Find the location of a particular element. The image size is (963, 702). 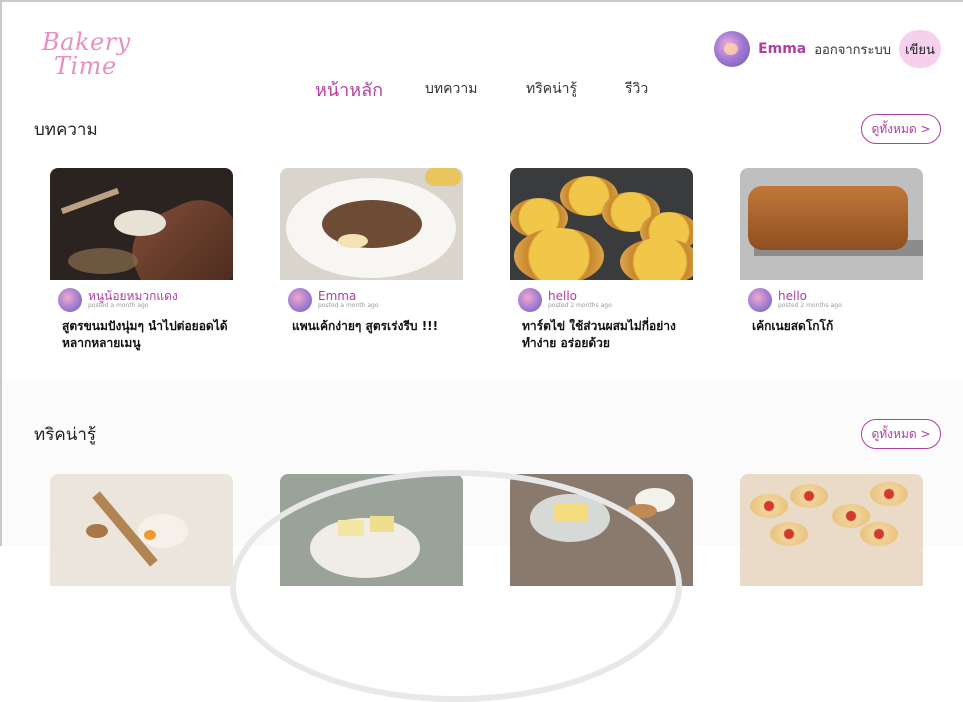

brand-logo: Bakery Time is located at coordinates (95, 54).